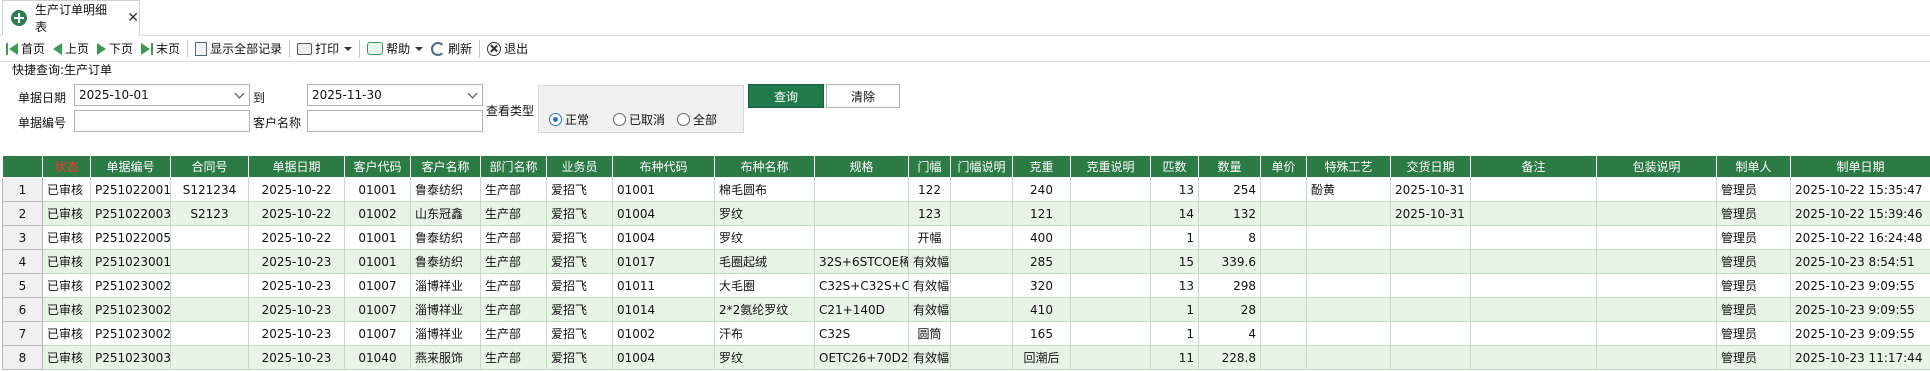 This screenshot has width=1930, height=371. What do you see at coordinates (1041, 285) in the screenshot?
I see `table-cell: 320` at bounding box center [1041, 285].